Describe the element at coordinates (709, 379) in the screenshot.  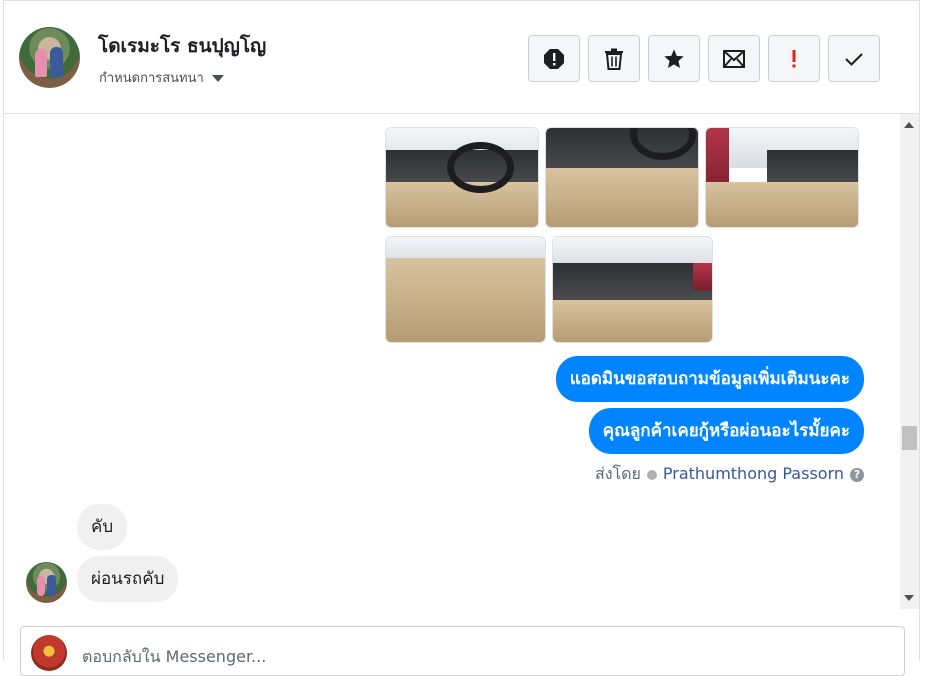
I see `outgoing-message: แอดมินขอสอบถามข้อมูลเพิ่มเติมนะคะ` at that location.